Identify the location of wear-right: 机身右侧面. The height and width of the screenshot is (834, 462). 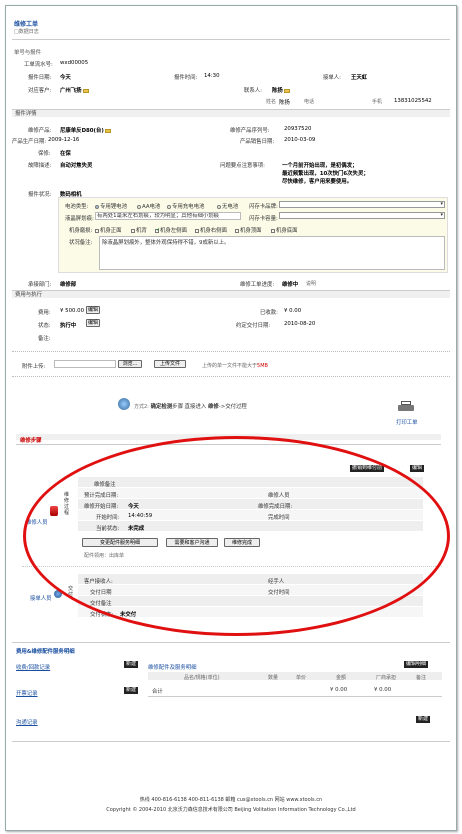
(211, 230).